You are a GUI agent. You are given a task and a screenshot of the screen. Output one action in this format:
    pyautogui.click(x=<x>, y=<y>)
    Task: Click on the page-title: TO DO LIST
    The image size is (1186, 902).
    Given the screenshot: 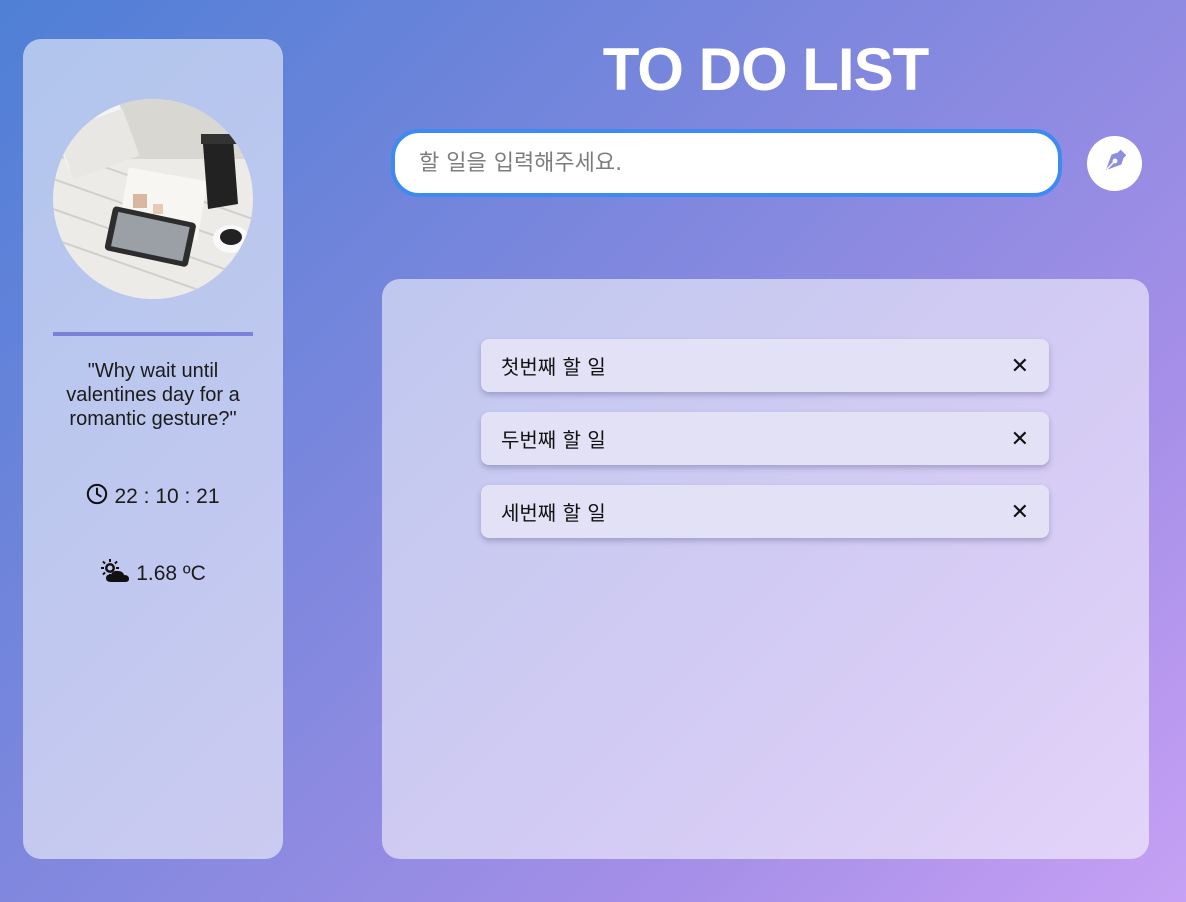 What is the action you would take?
    pyautogui.click(x=766, y=69)
    